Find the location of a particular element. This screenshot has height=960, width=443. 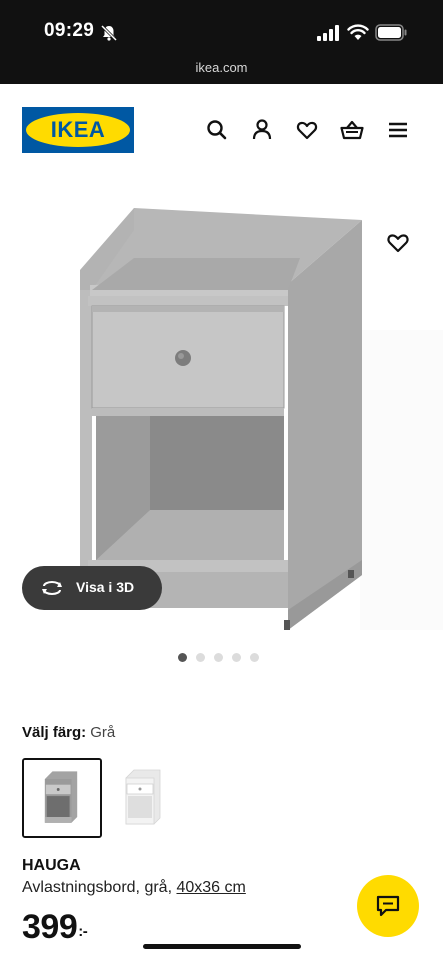

site-header: IKEA is located at coordinates (221, 129).